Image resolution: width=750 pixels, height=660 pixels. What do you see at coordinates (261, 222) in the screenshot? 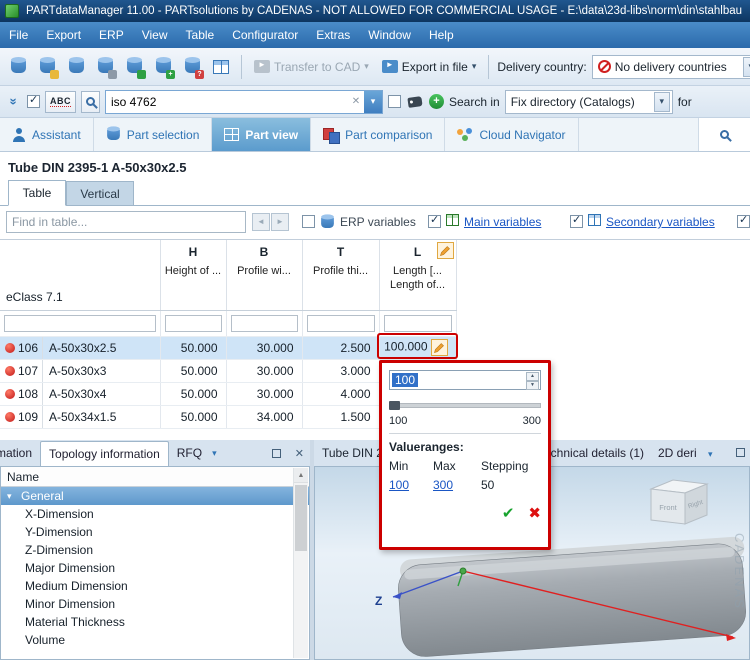
I see `find-prev-button: ◄` at bounding box center [261, 222].